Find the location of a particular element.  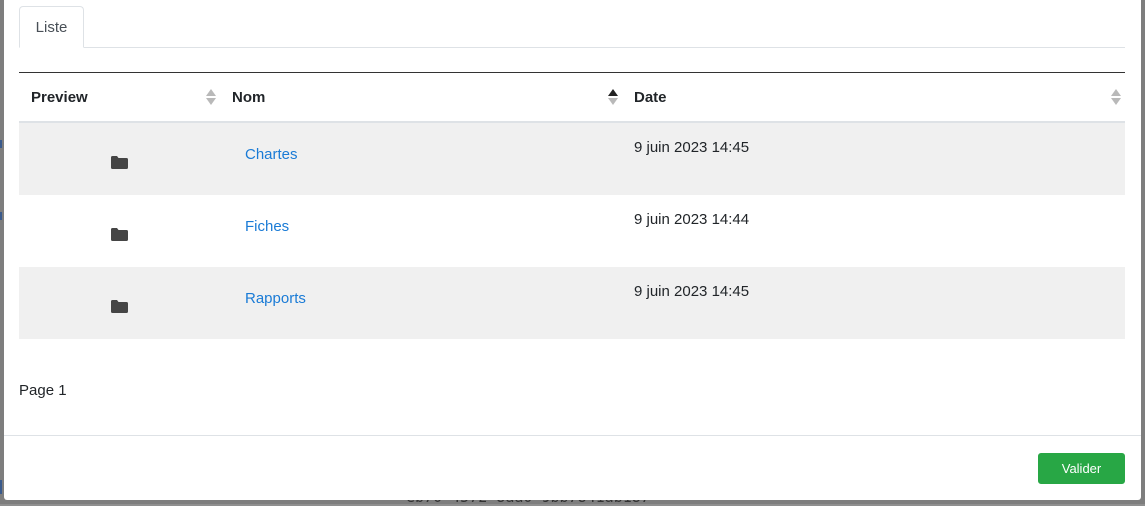

validate-button: Valider is located at coordinates (1081, 468).